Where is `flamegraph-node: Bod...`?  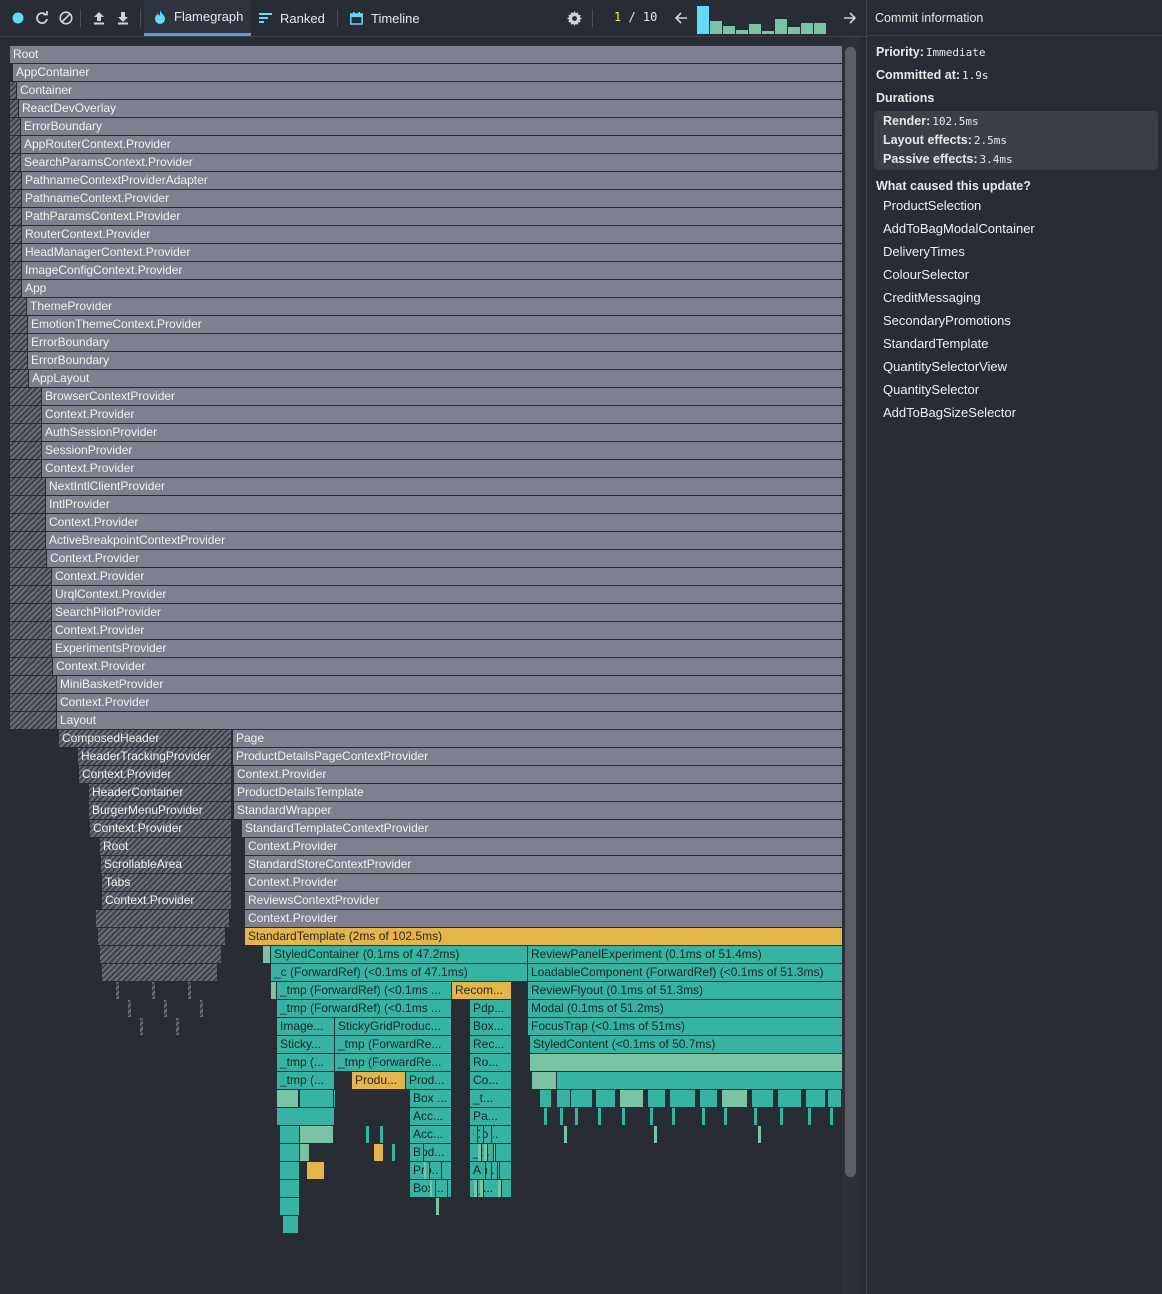 flamegraph-node: Bod... is located at coordinates (431, 1152).